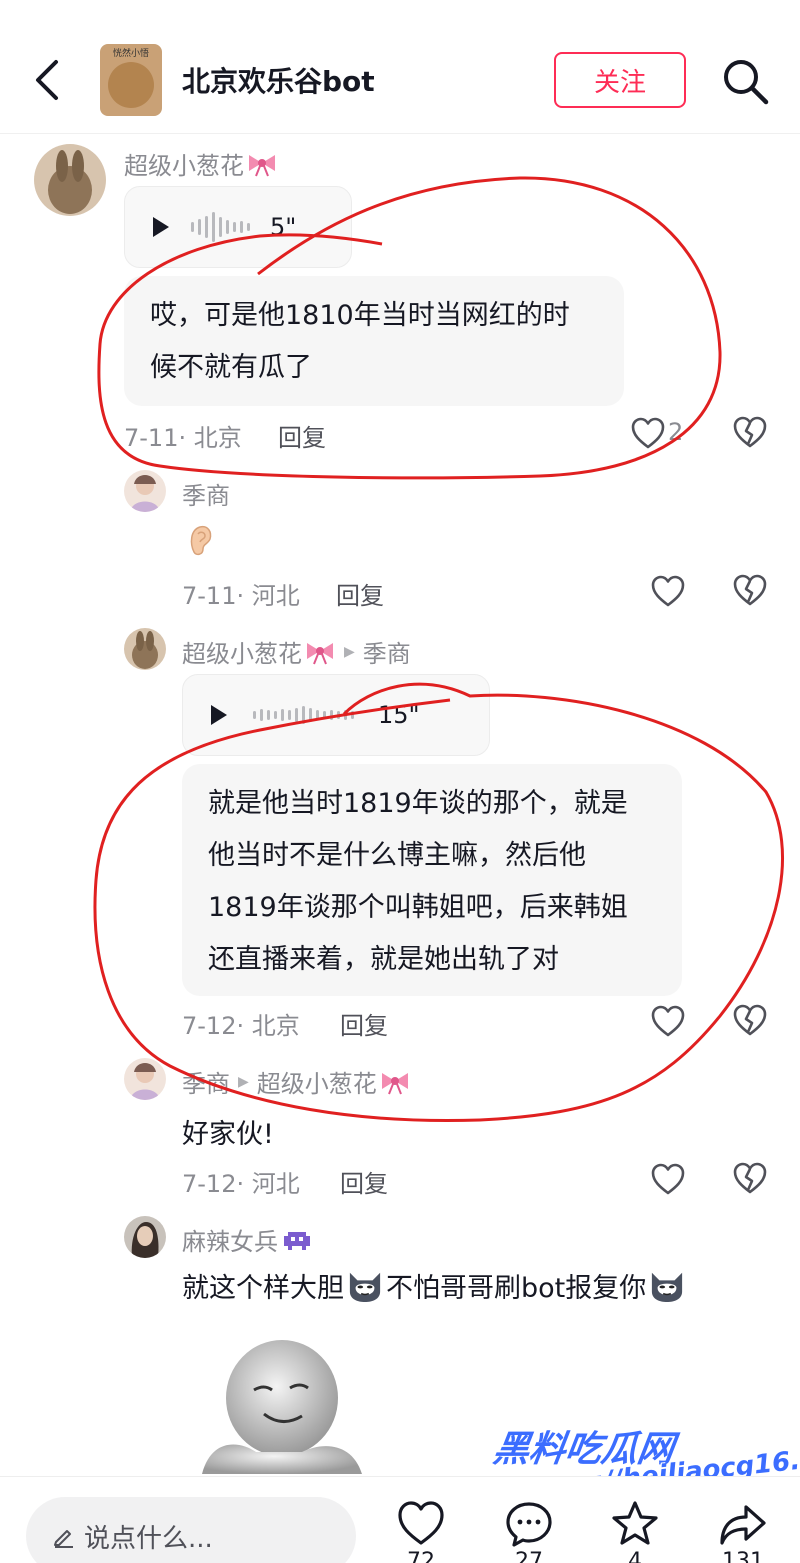  I want to click on search-icon, so click(745, 81).